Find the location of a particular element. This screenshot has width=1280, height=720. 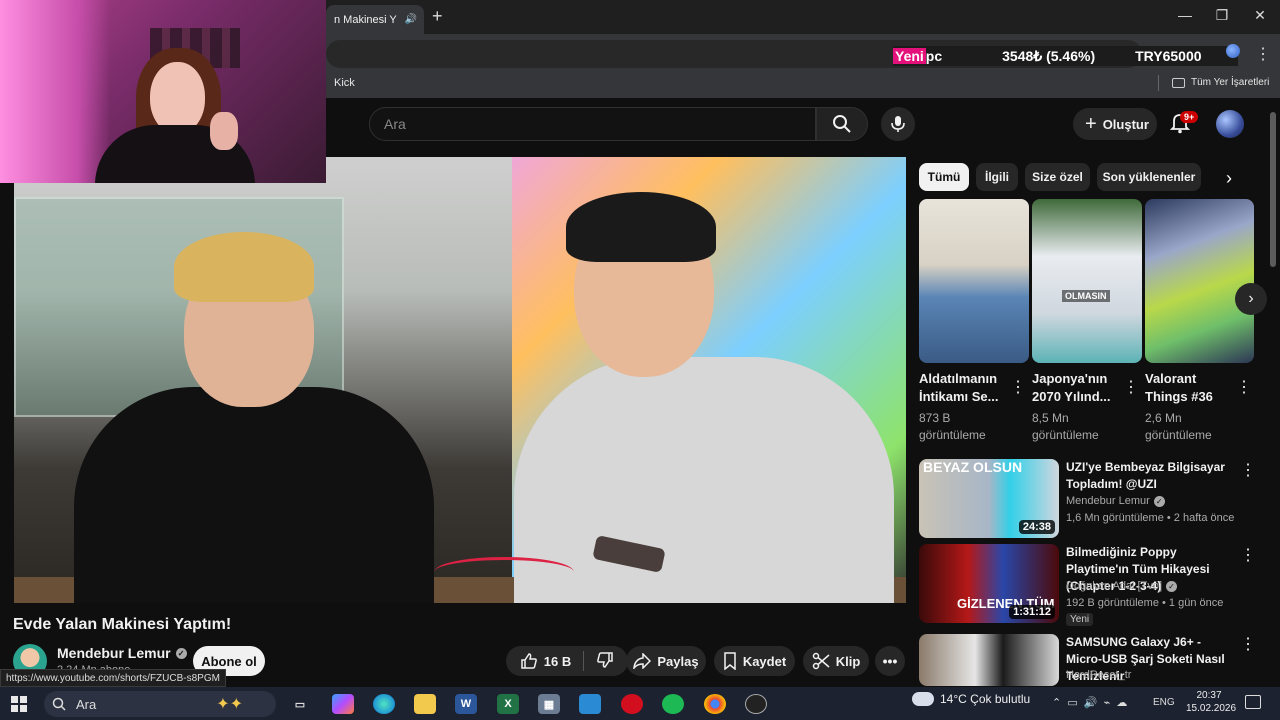

weather-widget: 14°C Çok bulutlu is located at coordinates (971, 699).